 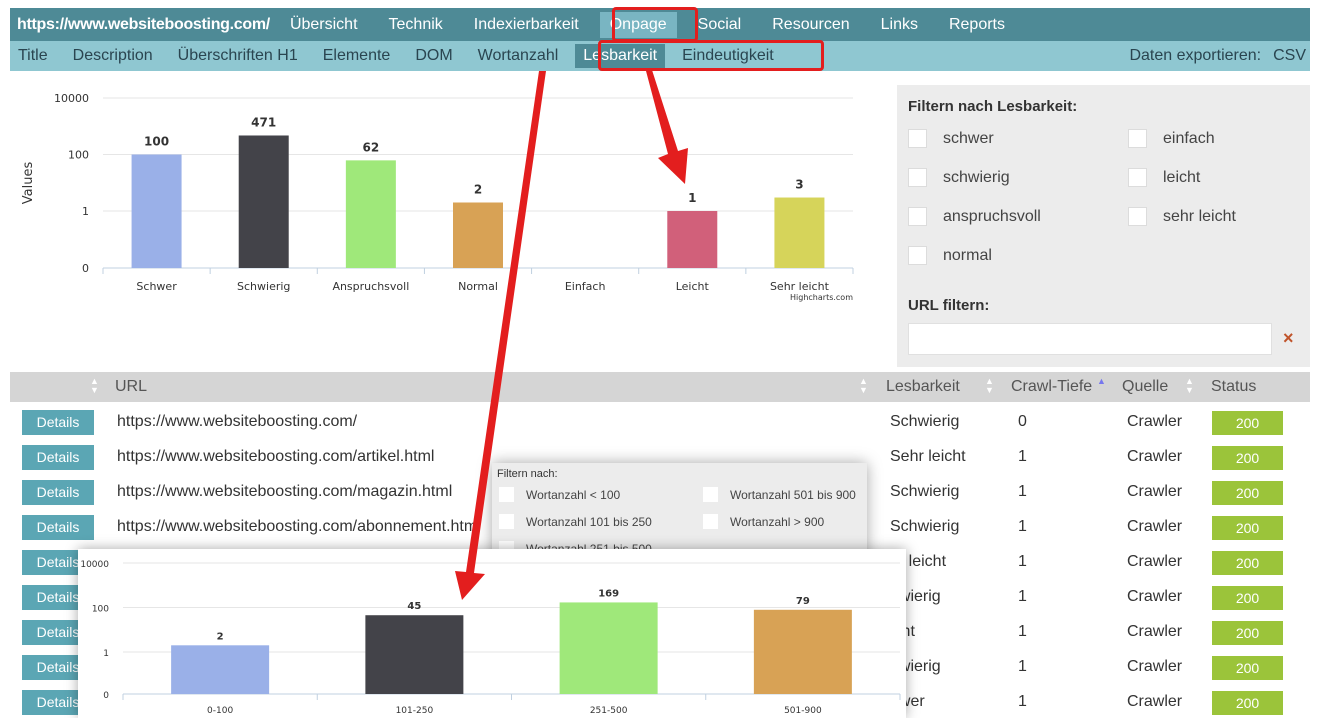 What do you see at coordinates (1155, 421) in the screenshot?
I see `row-quelle: Crawler` at bounding box center [1155, 421].